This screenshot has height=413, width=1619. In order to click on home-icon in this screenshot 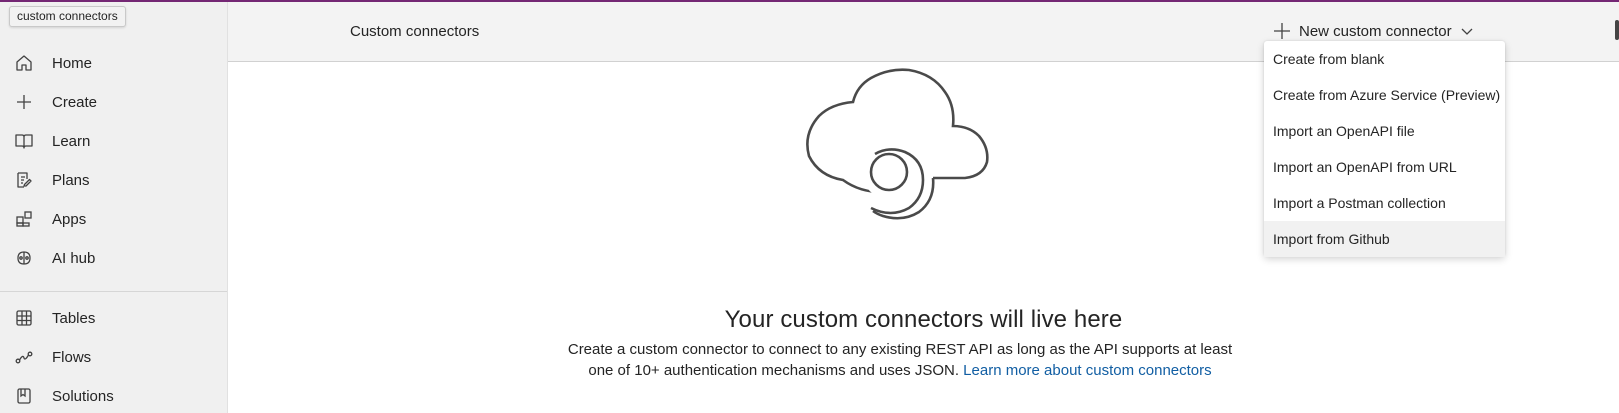, I will do `click(24, 63)`.